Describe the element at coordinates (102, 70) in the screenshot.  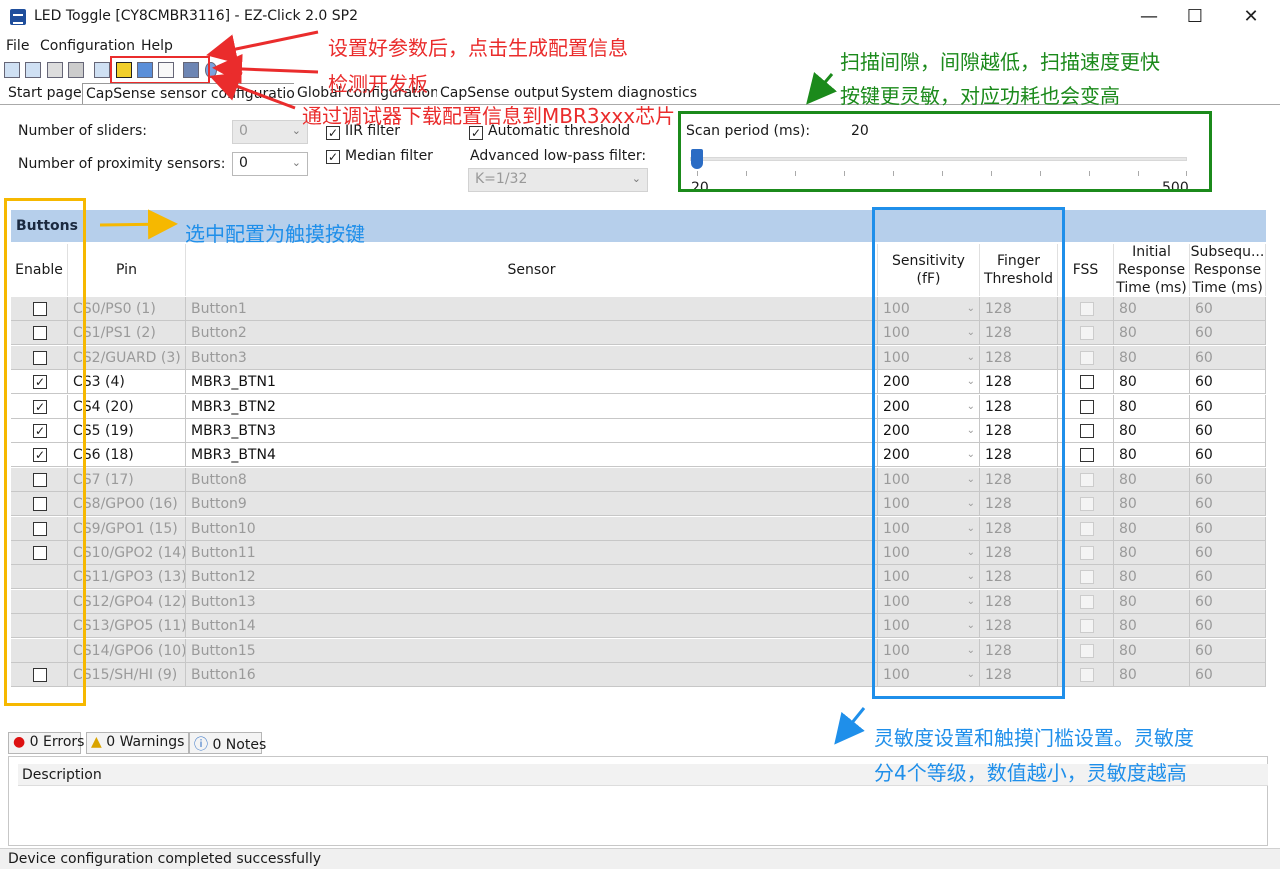
I see `export-icon` at that location.